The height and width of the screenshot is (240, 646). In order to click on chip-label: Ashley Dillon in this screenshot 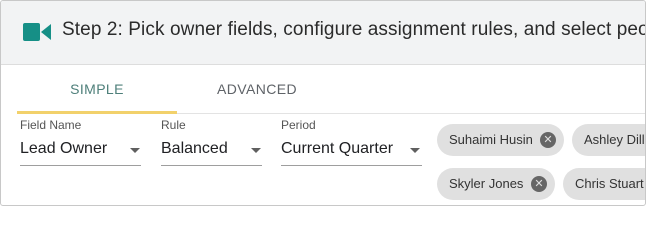, I will do `click(614, 139)`.